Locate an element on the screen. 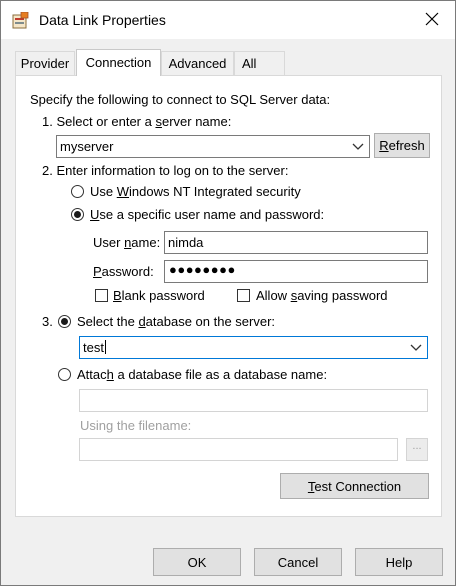 This screenshot has height=586, width=456. dialog-footer: OK Cancel Help is located at coordinates (228, 558).